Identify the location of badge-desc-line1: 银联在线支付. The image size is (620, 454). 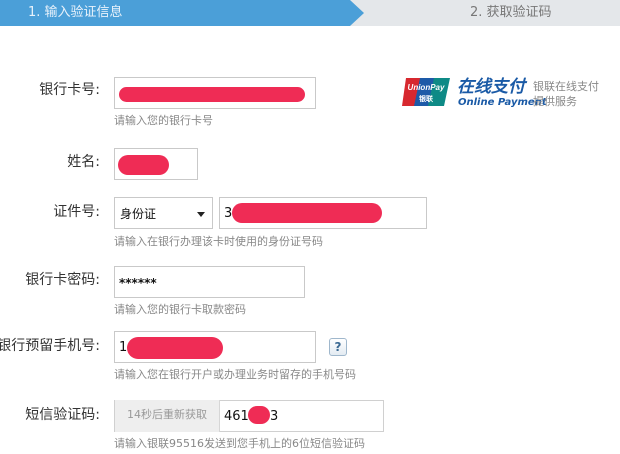
(566, 86).